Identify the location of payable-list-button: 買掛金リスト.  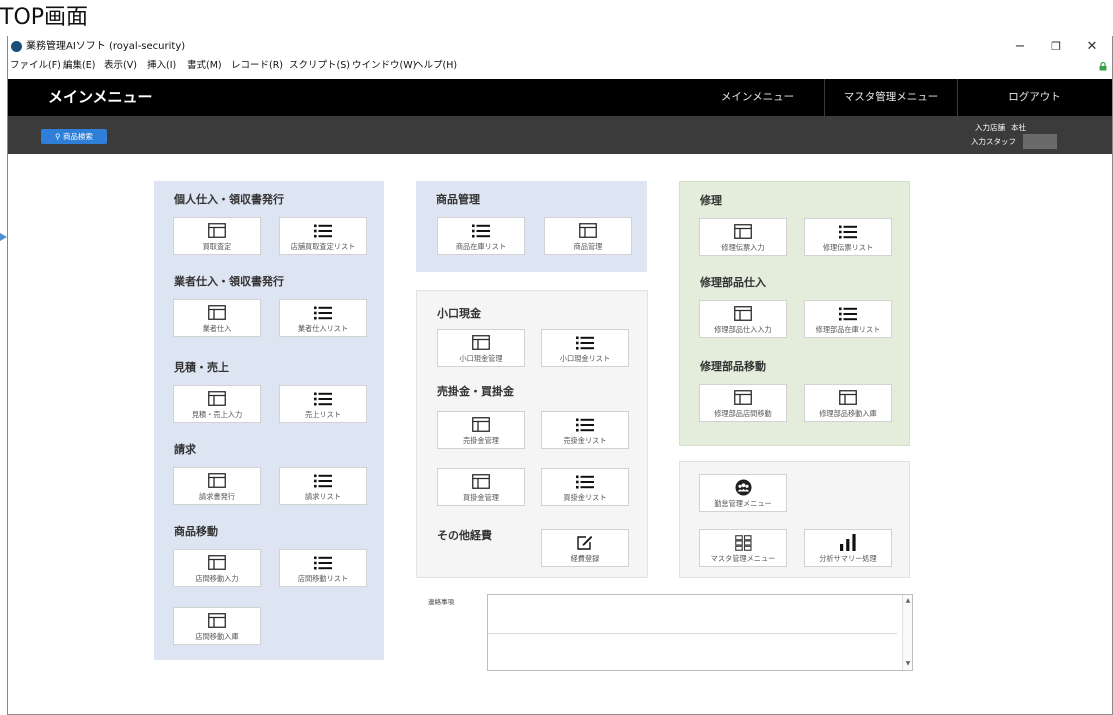
(585, 487).